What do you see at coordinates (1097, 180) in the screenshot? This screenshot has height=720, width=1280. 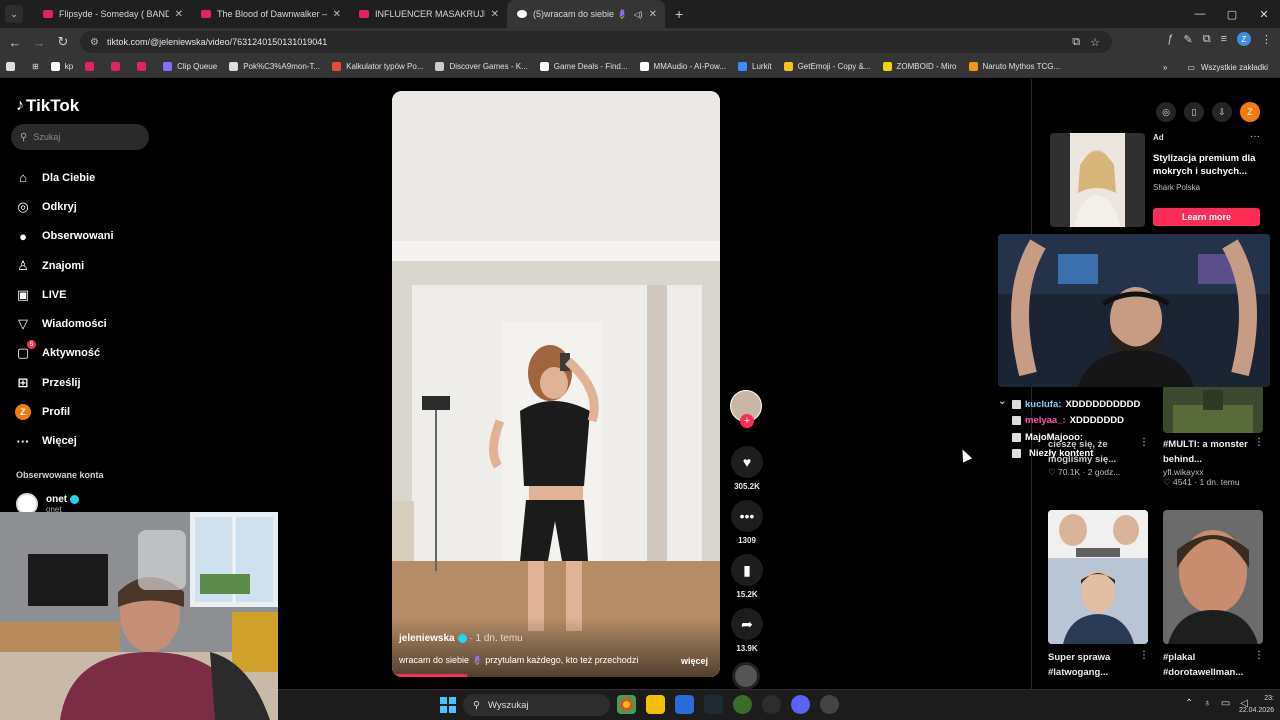 I see `ad-thumbnail` at bounding box center [1097, 180].